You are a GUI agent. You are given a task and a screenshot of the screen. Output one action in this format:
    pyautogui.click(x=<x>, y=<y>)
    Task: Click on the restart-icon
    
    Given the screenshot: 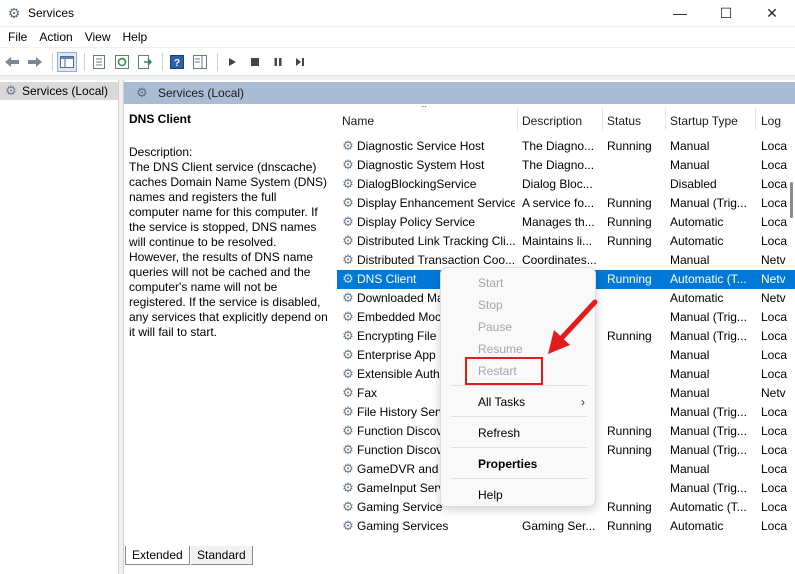 What is the action you would take?
    pyautogui.click(x=301, y=62)
    